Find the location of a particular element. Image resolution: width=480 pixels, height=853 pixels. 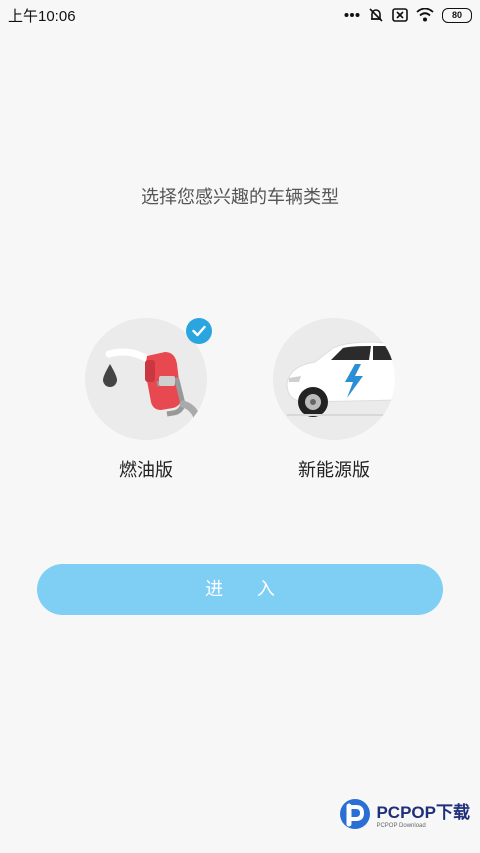

enter-button: 进 入 is located at coordinates (240, 589).